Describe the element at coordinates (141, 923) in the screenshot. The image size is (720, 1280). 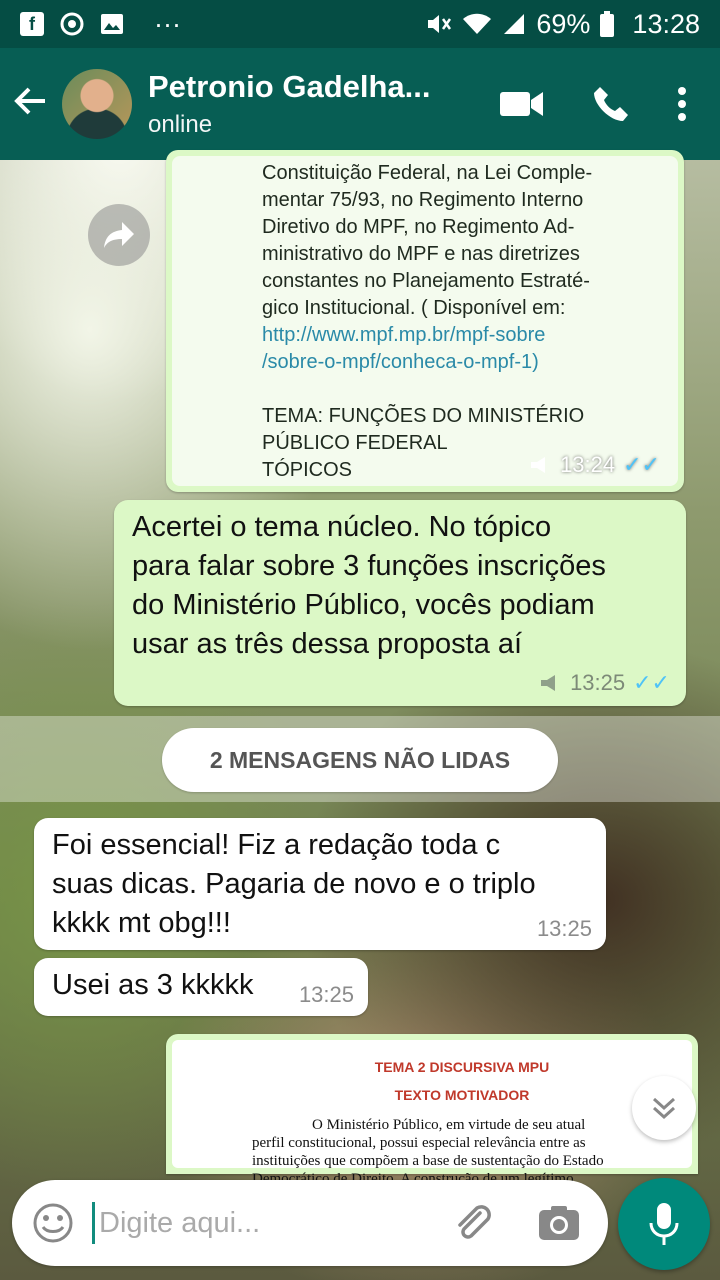
I see `message-line: kkkk mt obg!!!` at that location.